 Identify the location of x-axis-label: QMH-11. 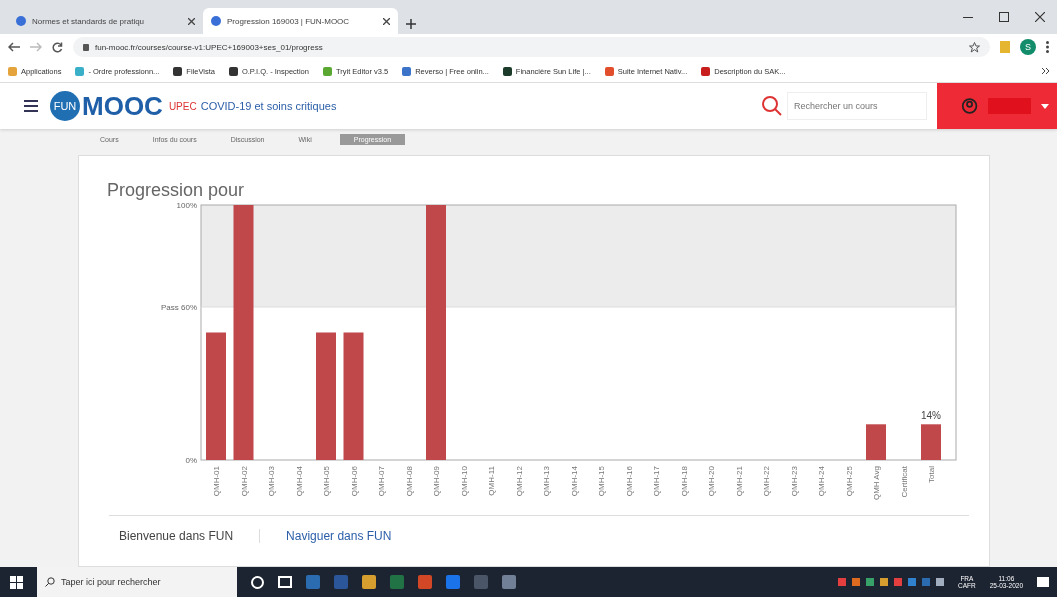
(491, 481).